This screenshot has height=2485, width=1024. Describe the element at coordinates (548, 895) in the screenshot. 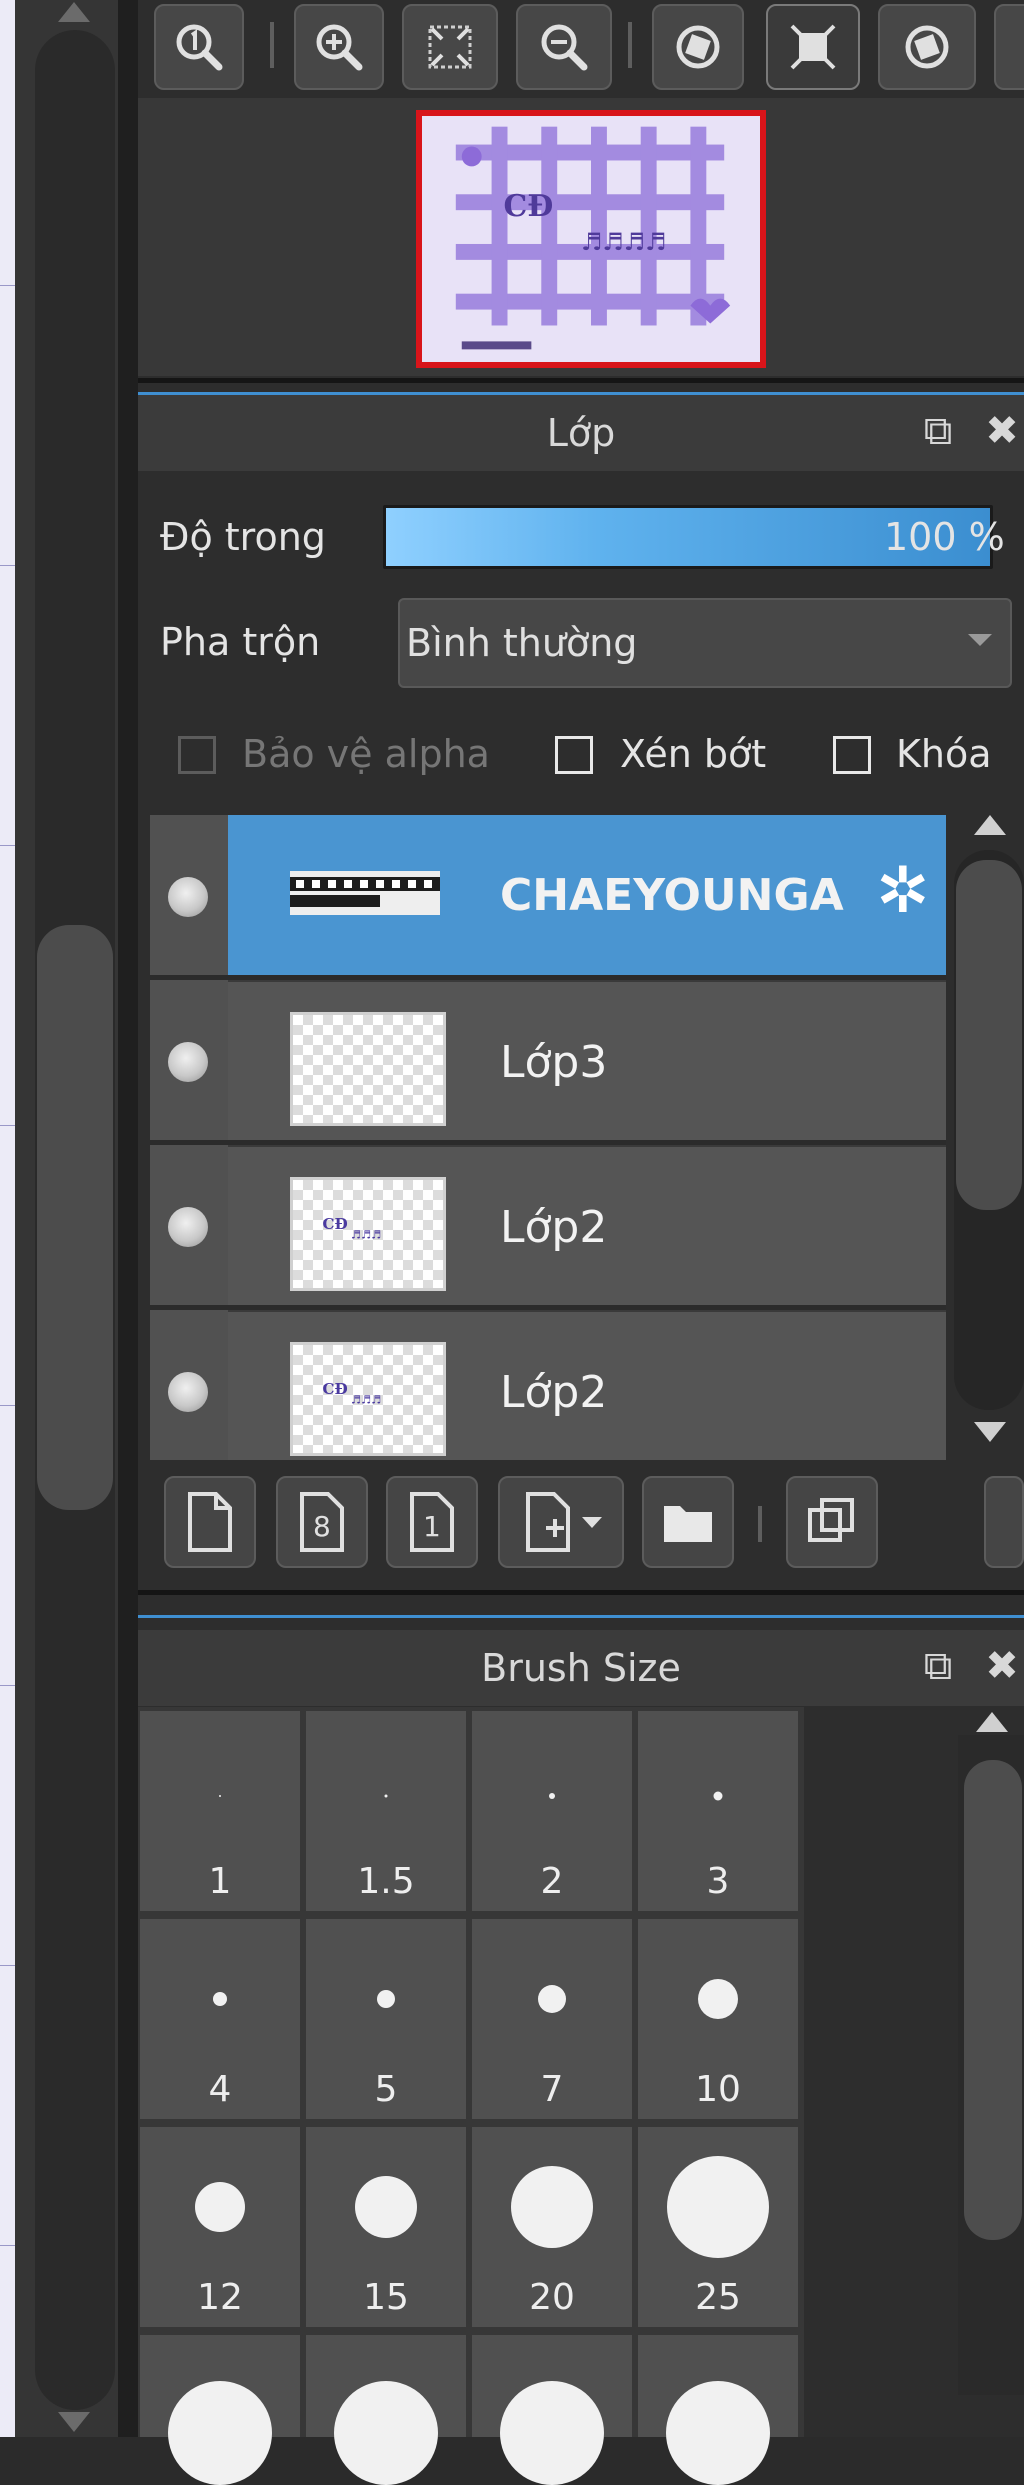

I see `layer-row: CHAEYOUNGA ✲` at that location.